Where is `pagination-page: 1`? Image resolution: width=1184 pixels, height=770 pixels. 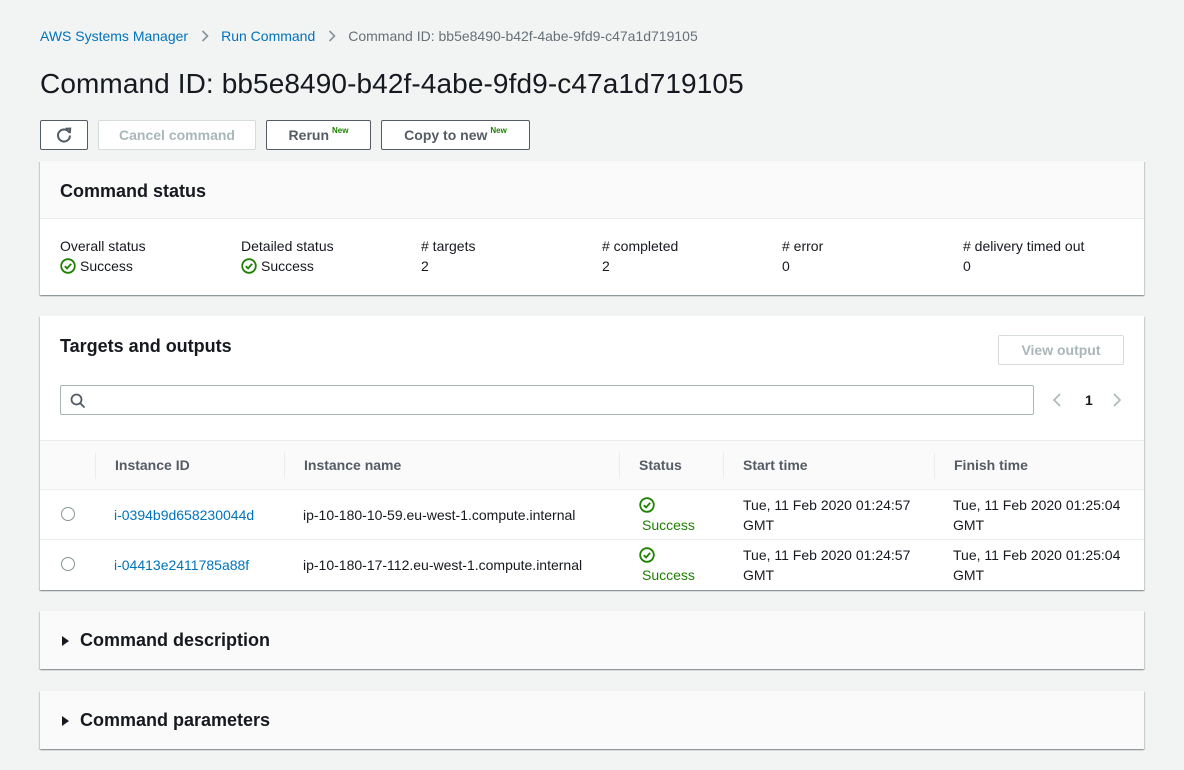
pagination-page: 1 is located at coordinates (1089, 400).